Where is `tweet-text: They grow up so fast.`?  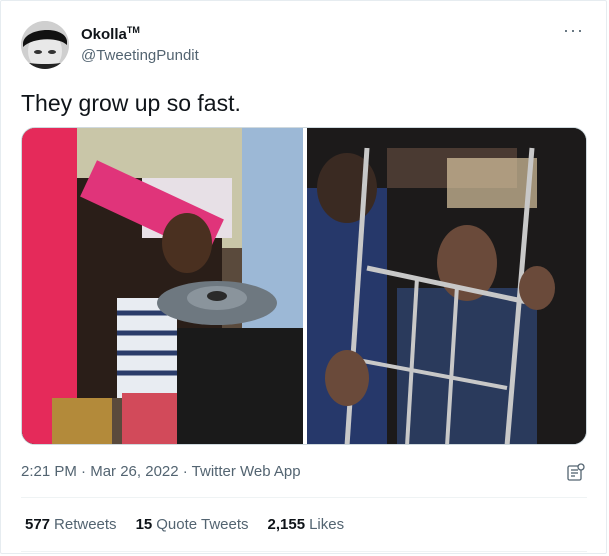
tweet-text: They grow up so fast. is located at coordinates (131, 103).